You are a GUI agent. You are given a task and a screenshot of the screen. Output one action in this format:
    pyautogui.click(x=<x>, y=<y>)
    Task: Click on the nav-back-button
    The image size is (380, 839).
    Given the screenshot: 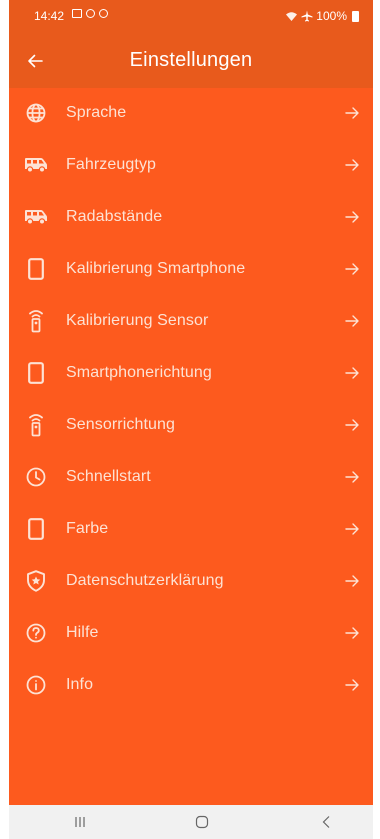 What is the action you would take?
    pyautogui.click(x=326, y=822)
    